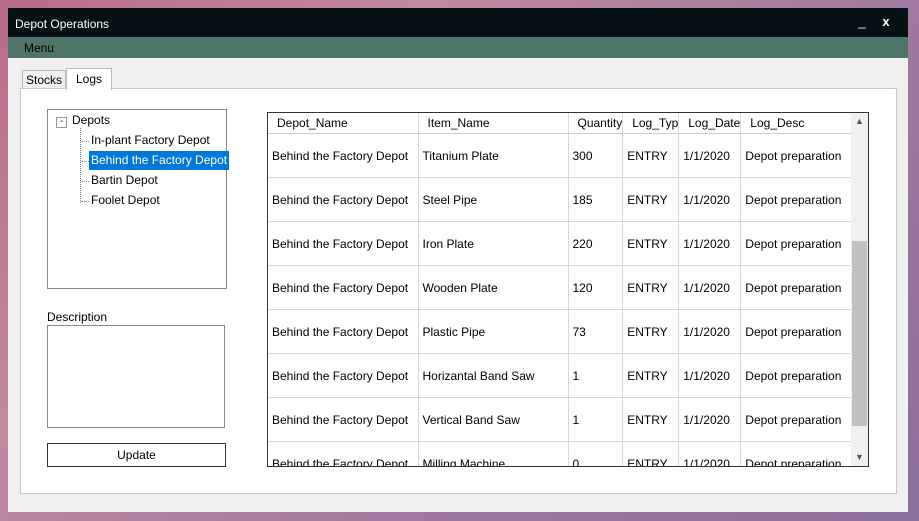 This screenshot has height=521, width=919. I want to click on scrollbar-thumb, so click(859, 333).